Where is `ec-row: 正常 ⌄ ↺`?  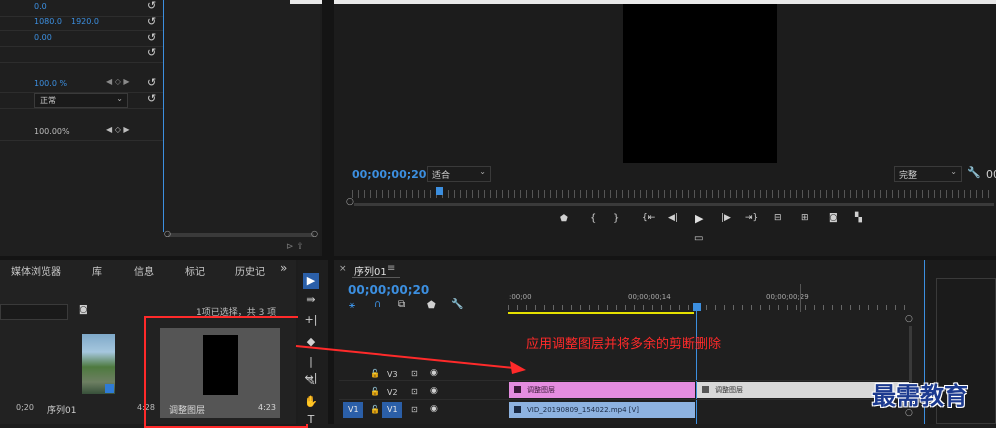 ec-row: 正常 ⌄ ↺ is located at coordinates (82, 100).